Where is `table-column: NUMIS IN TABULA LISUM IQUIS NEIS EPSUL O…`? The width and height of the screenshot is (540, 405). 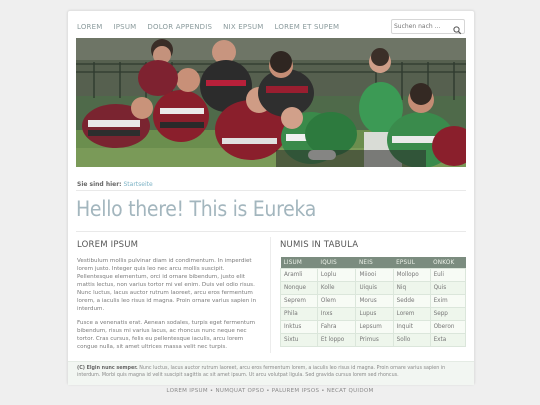
table-column: NUMIS IN TABULA LISUM IQUIS NEIS EPSUL O… is located at coordinates (373, 293).